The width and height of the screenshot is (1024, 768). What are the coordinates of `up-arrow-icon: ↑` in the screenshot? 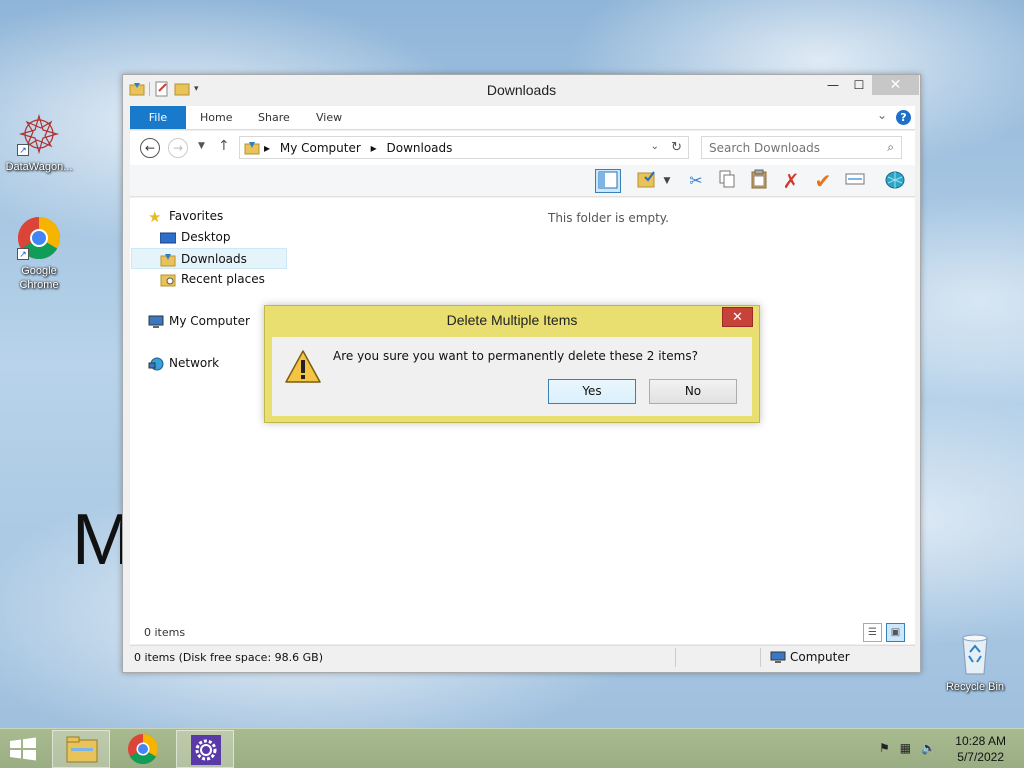 It's located at (224, 146).